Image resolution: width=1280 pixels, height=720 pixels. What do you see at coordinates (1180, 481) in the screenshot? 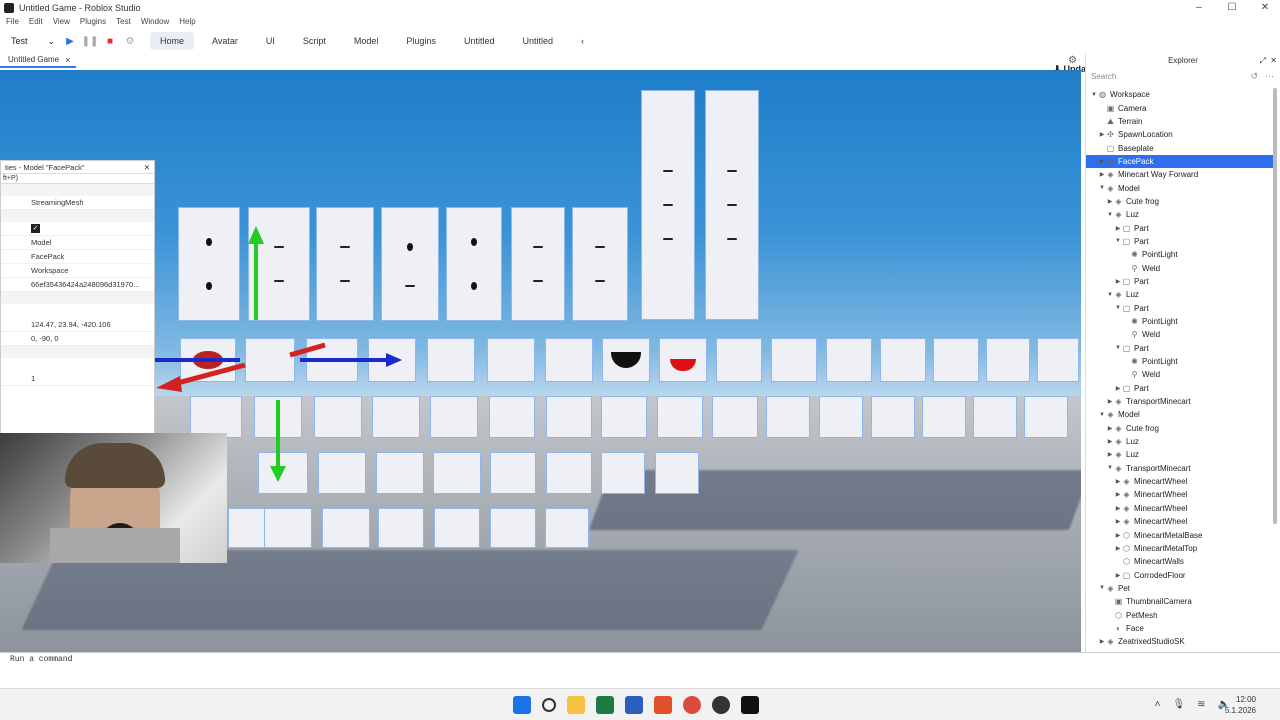
I see `tree-node: ▶ ◈ MinecartWheel` at bounding box center [1180, 481].